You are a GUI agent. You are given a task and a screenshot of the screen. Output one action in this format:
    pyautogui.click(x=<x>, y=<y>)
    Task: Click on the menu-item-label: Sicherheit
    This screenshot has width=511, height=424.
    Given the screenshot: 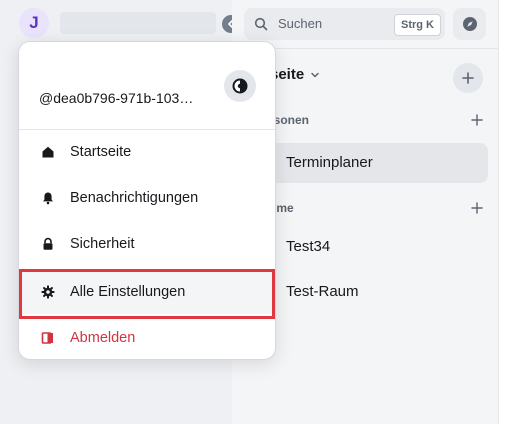 What is the action you would take?
    pyautogui.click(x=102, y=244)
    